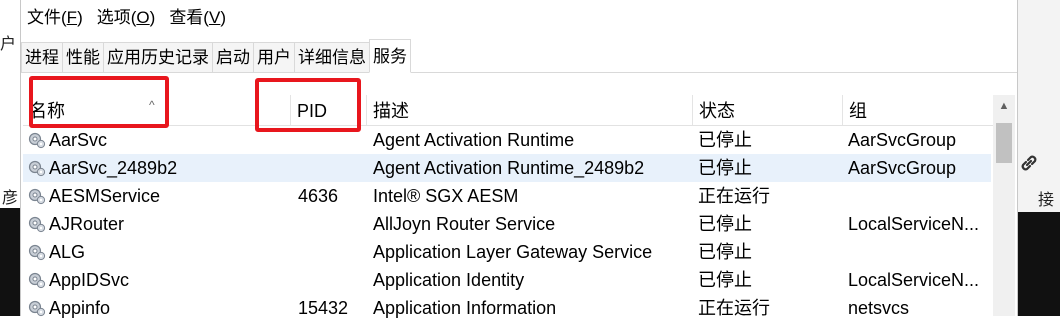 The width and height of the screenshot is (1060, 322). Describe the element at coordinates (474, 140) in the screenshot. I see `service-description: Agent Activation Runtime` at that location.